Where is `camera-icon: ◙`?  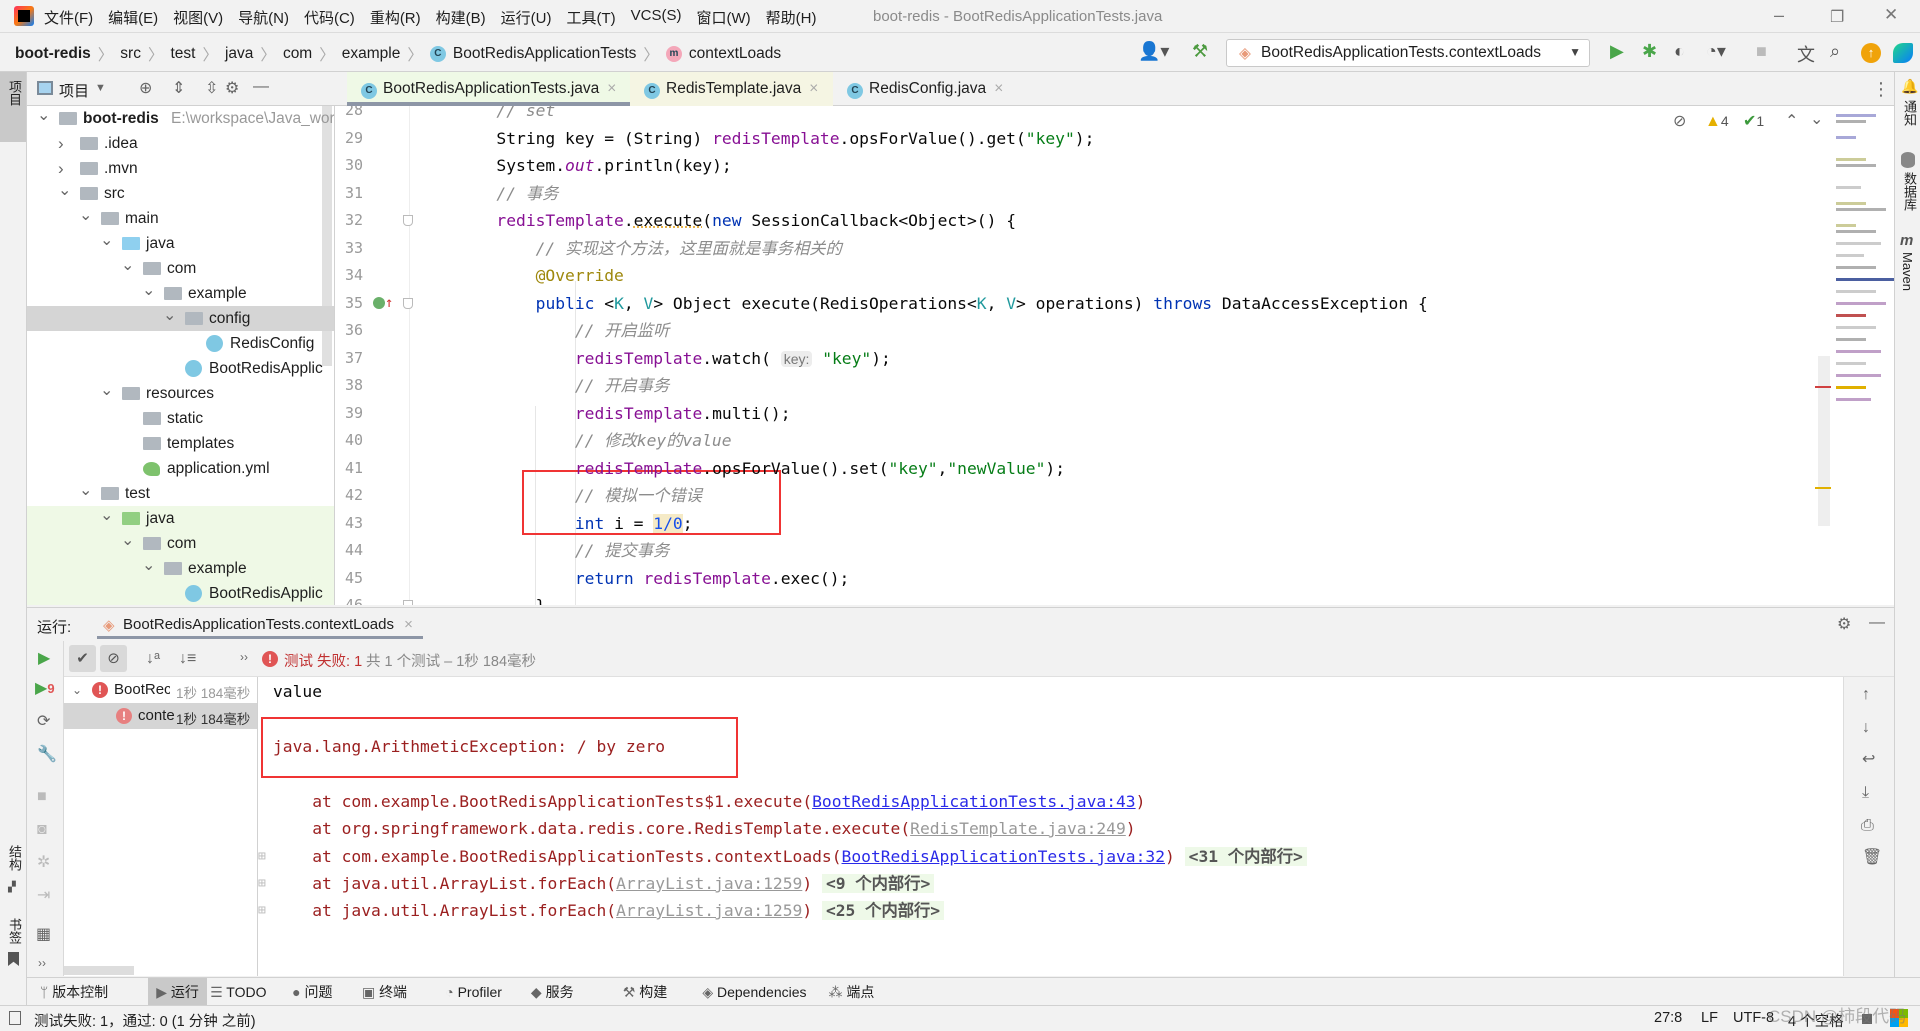
camera-icon: ◙ is located at coordinates (42, 830).